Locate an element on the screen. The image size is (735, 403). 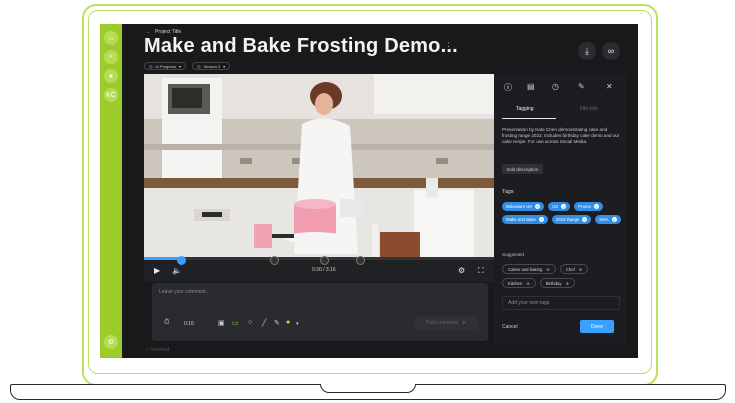
avatar: KC is located at coordinates (111, 95).